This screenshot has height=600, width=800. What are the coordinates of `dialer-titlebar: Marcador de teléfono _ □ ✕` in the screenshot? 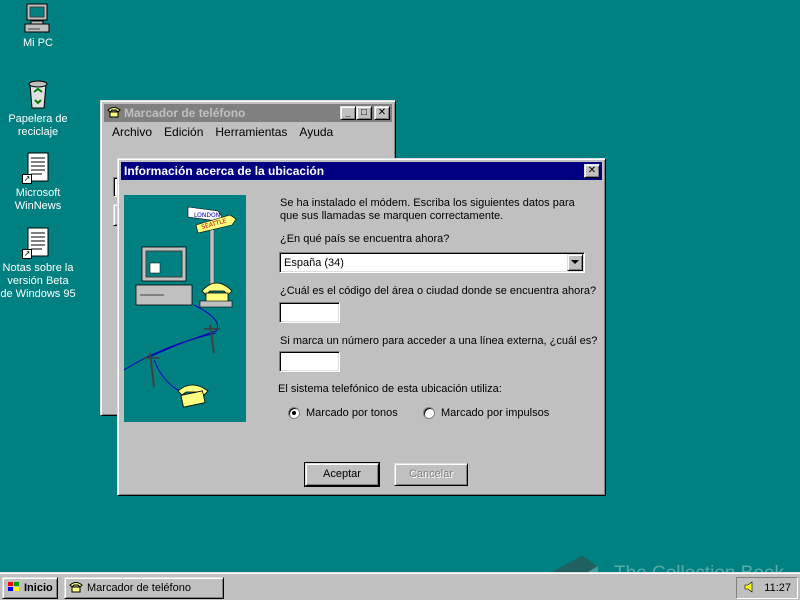 It's located at (248, 113).